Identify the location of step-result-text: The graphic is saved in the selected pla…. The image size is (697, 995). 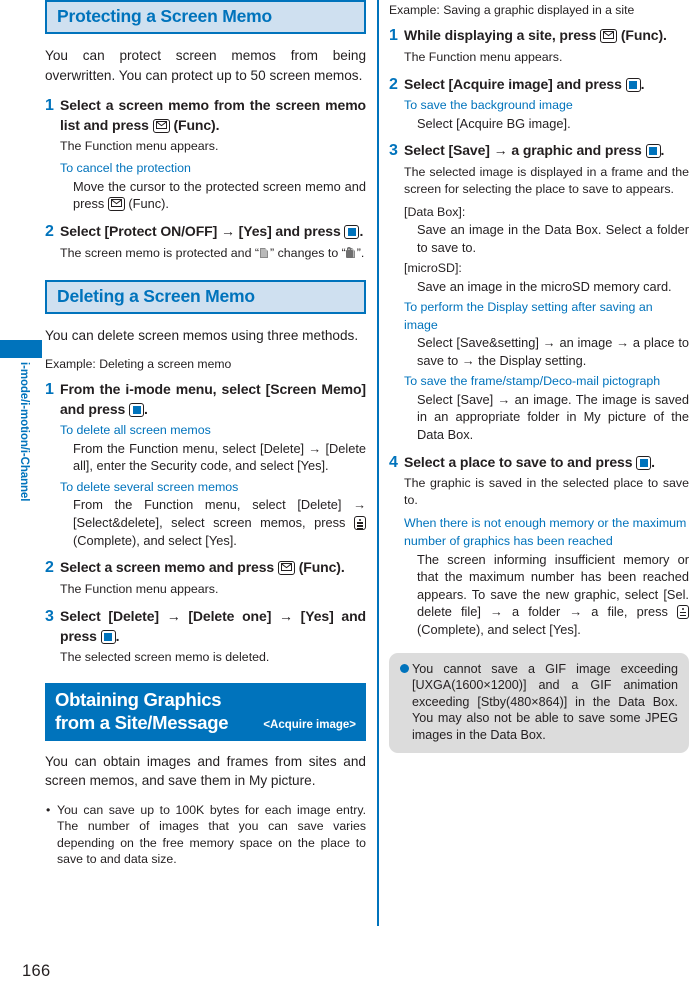
(546, 492).